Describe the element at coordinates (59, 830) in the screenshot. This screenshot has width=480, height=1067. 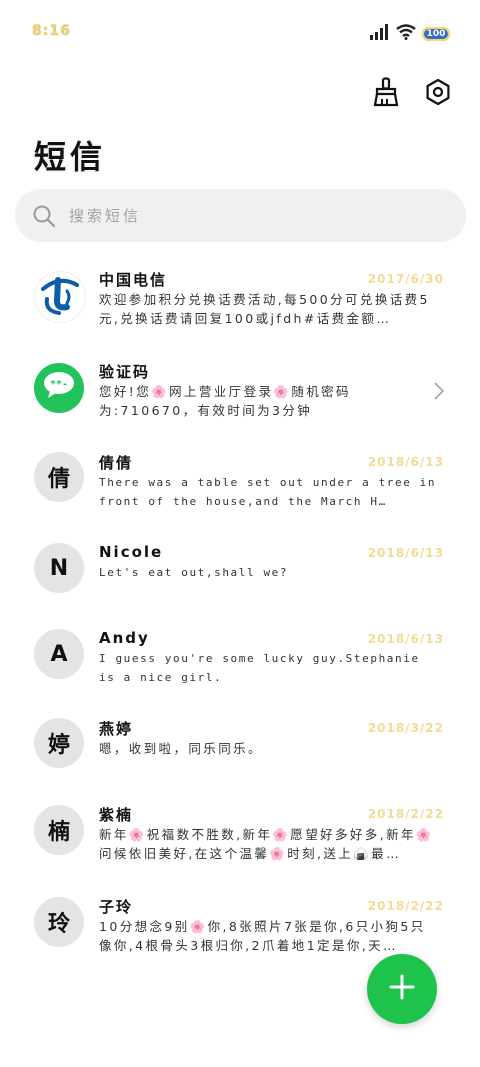
I see `avatar: 楠` at that location.